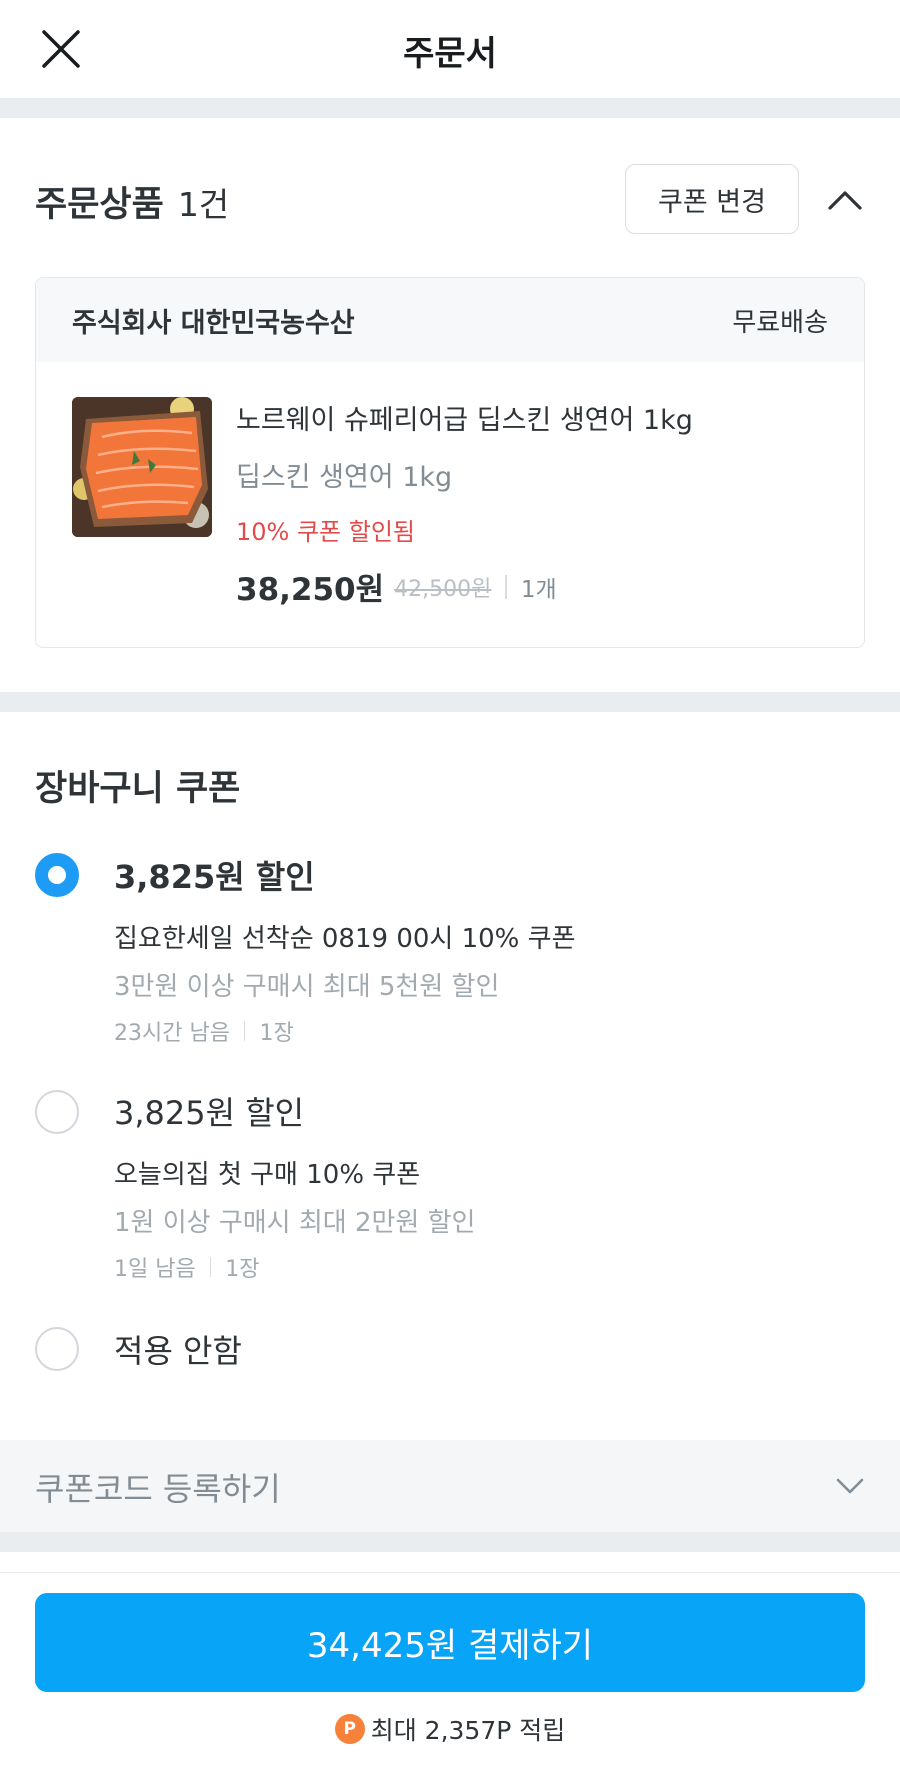 This screenshot has width=900, height=1767. What do you see at coordinates (538, 589) in the screenshot?
I see `quantity: 1개` at bounding box center [538, 589].